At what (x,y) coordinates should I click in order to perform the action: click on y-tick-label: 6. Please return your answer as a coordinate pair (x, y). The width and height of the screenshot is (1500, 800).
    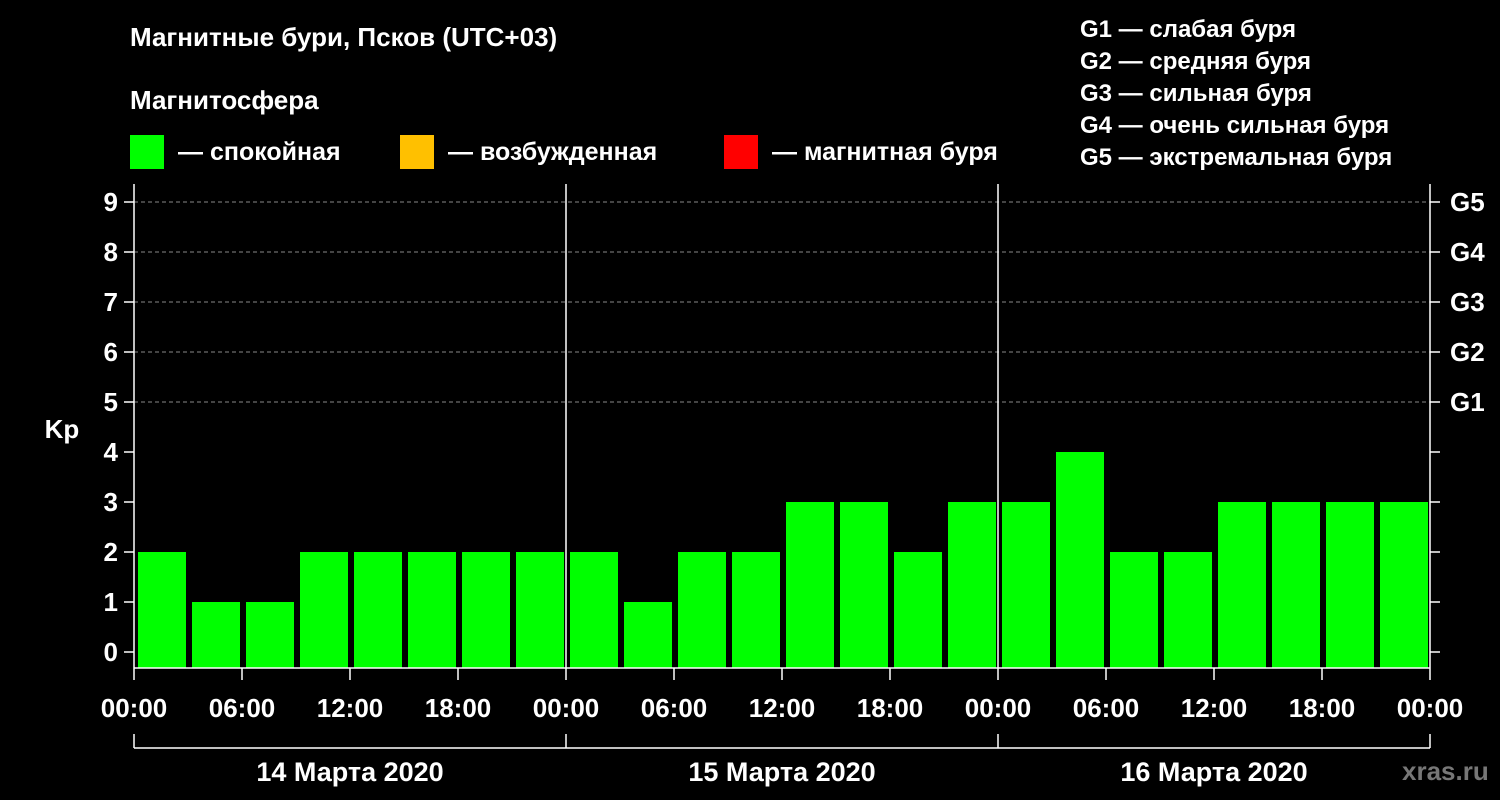
    Looking at the image, I should click on (111, 352).